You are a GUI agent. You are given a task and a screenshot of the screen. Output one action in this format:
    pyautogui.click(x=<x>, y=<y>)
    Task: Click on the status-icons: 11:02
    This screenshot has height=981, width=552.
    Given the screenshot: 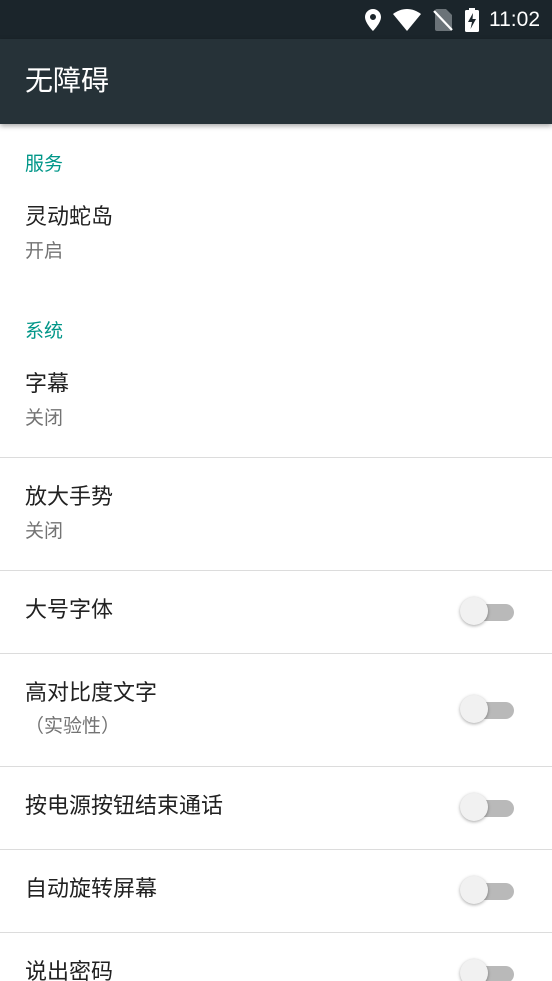 What is the action you would take?
    pyautogui.click(x=446, y=19)
    